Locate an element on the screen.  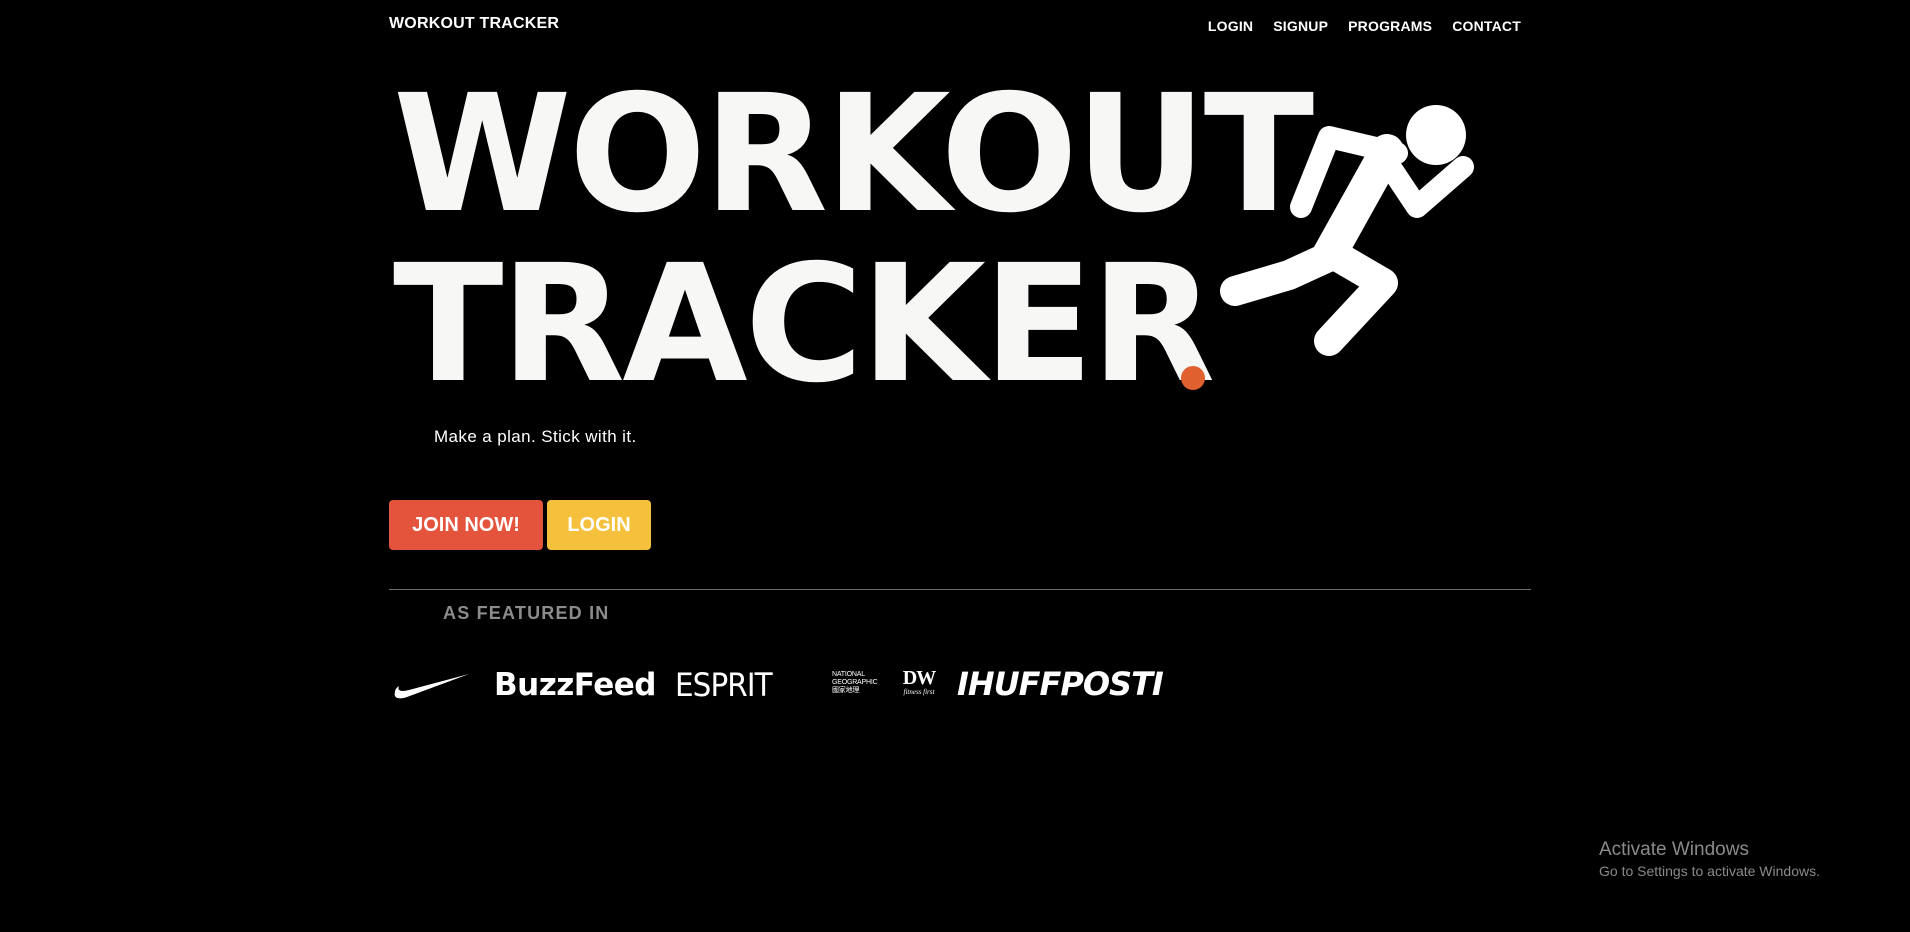
section-divider is located at coordinates (960, 589).